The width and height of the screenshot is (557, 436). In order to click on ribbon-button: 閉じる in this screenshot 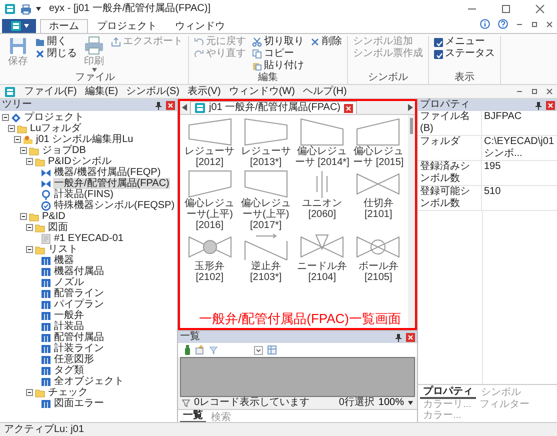, I will do `click(56, 54)`.